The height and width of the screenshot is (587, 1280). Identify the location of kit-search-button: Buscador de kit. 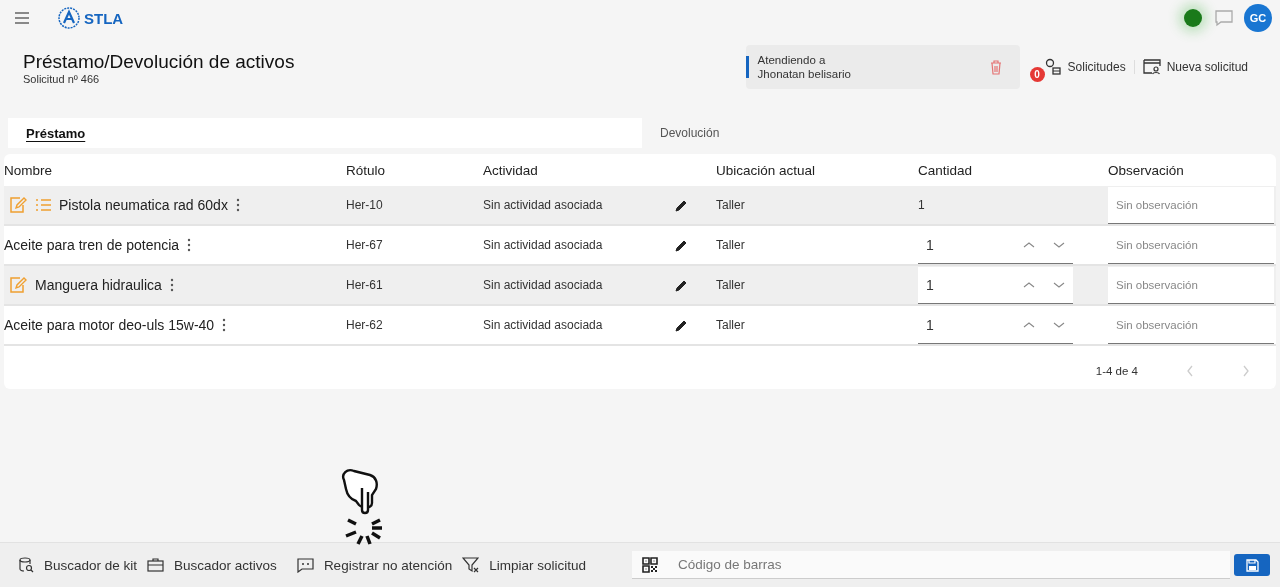
(78, 565).